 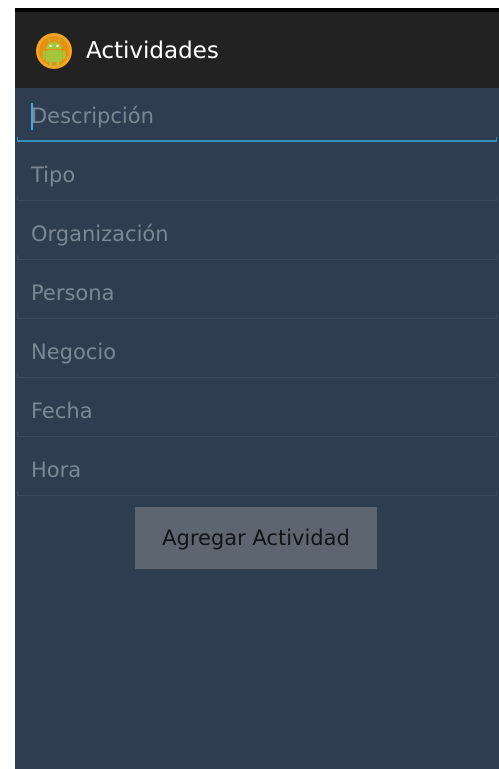 I want to click on organization-field: Organización, so click(x=257, y=235).